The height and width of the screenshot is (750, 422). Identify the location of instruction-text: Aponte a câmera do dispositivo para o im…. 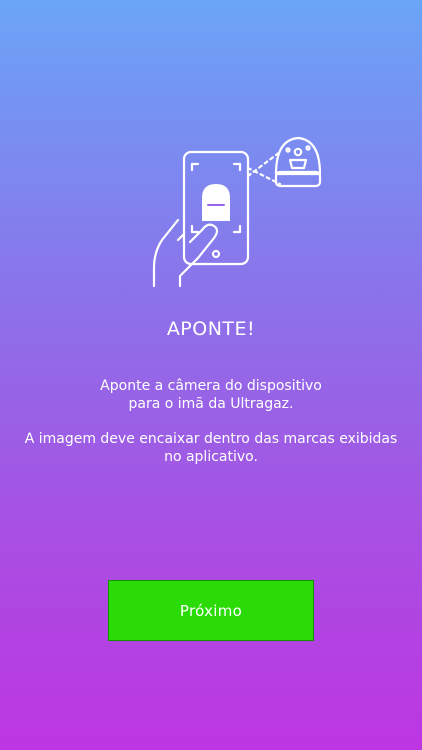
(211, 395).